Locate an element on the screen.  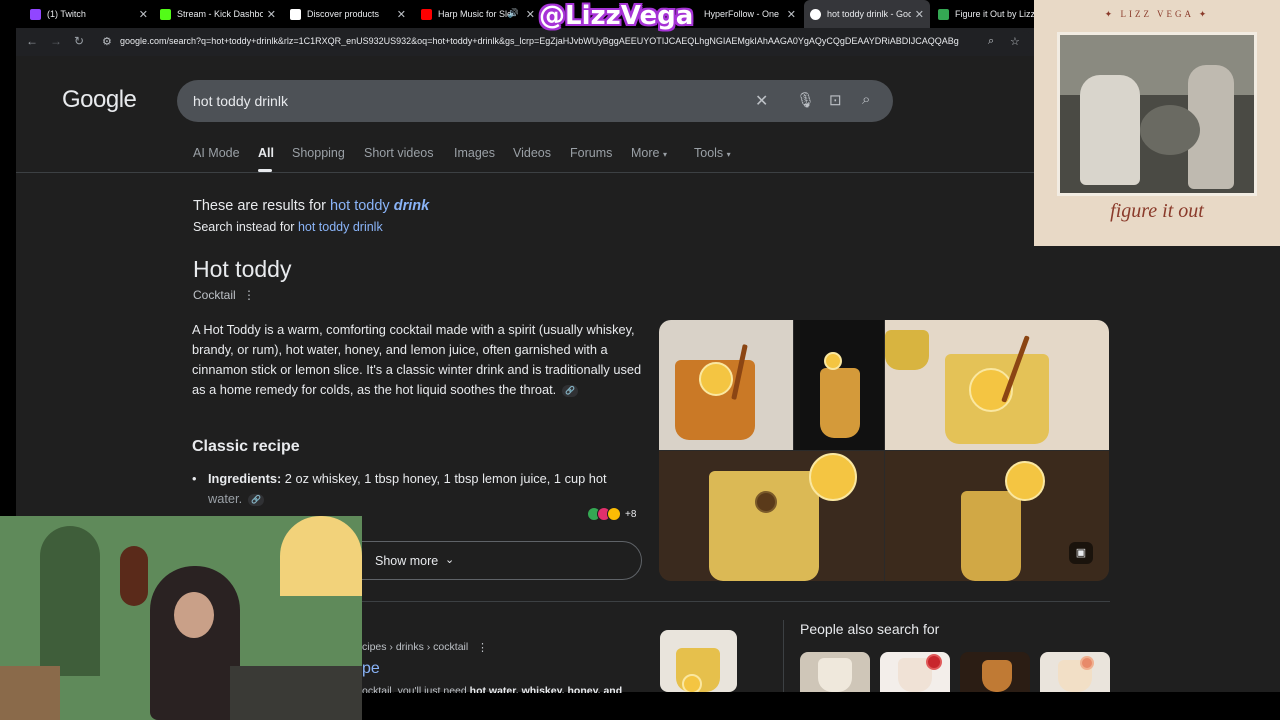
tab-label: hot toddy drinlk - Goo is located at coordinates (869, 14).